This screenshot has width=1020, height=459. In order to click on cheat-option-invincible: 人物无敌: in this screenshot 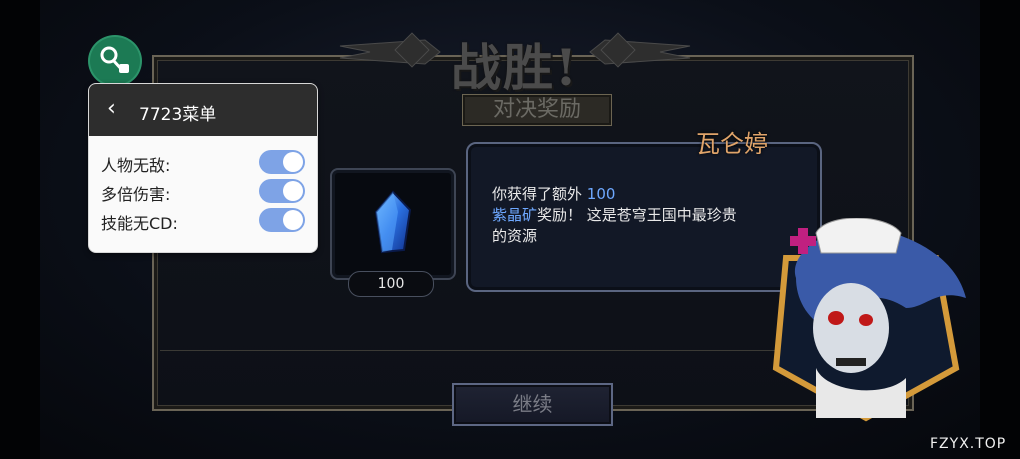, I will do `click(206, 163)`.